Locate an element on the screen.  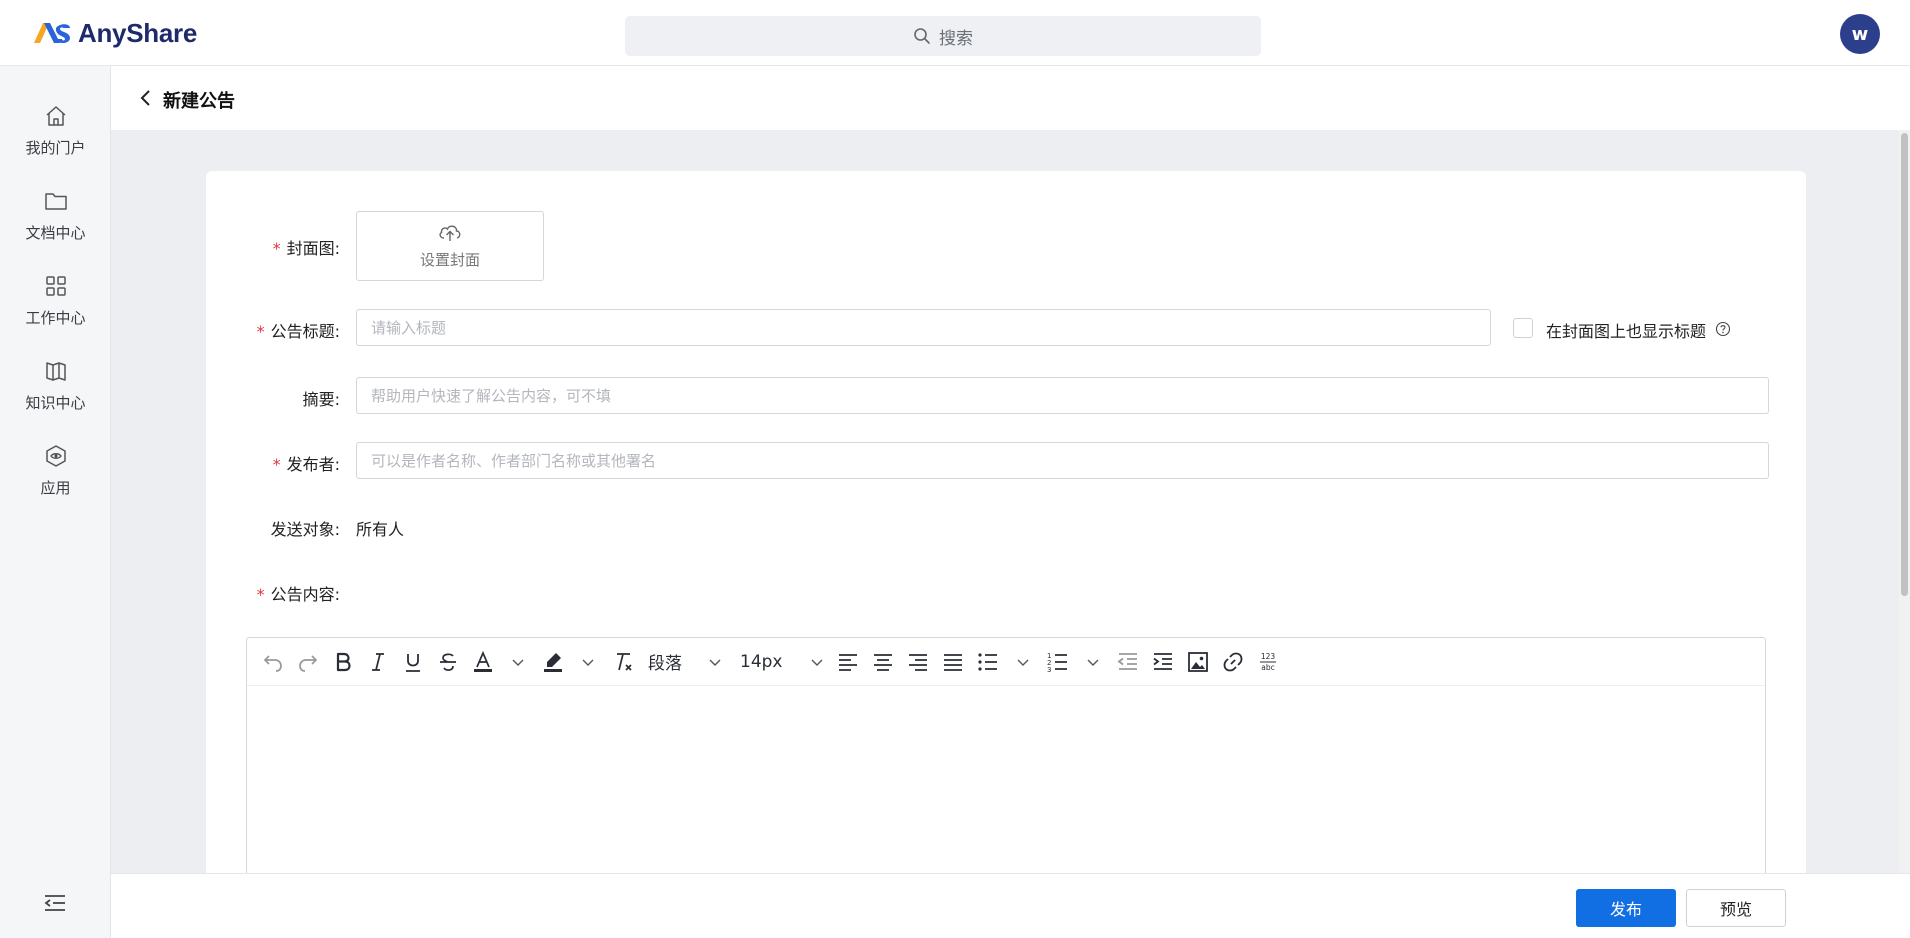
italic-icon is located at coordinates (377, 661).